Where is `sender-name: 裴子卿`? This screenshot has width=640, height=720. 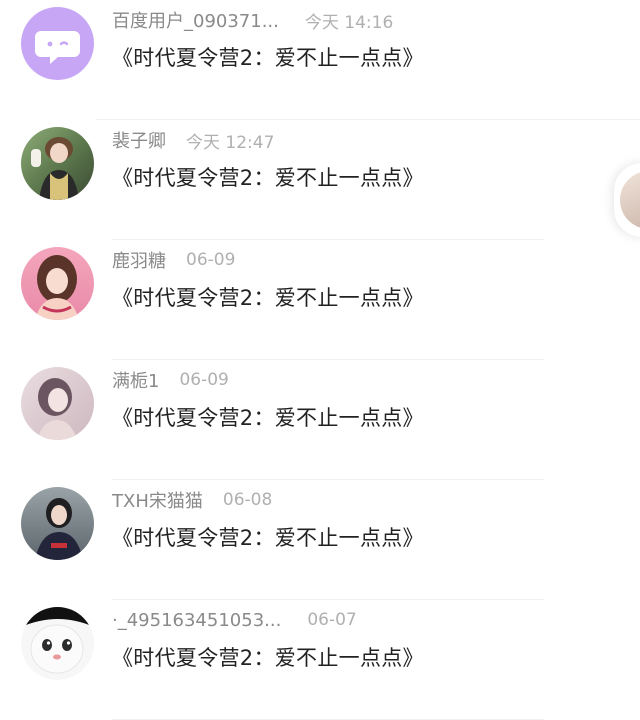 sender-name: 裴子卿 is located at coordinates (139, 141).